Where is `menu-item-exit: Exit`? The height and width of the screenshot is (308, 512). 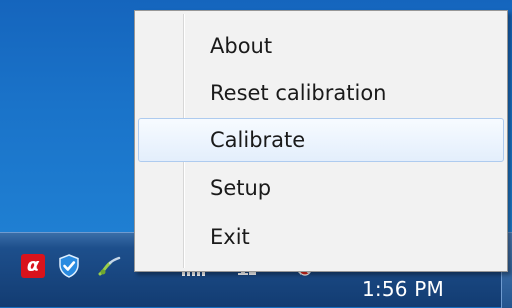
menu-item-exit: Exit is located at coordinates (321, 237).